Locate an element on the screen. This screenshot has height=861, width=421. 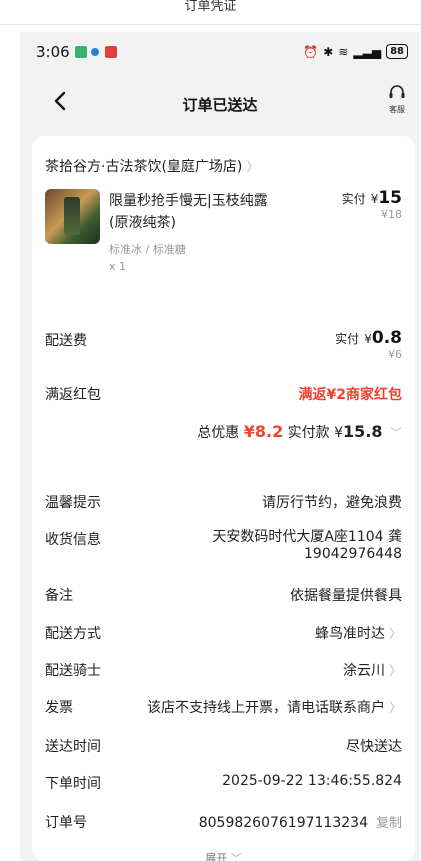
order-number: 8059826076197113234 is located at coordinates (283, 823).